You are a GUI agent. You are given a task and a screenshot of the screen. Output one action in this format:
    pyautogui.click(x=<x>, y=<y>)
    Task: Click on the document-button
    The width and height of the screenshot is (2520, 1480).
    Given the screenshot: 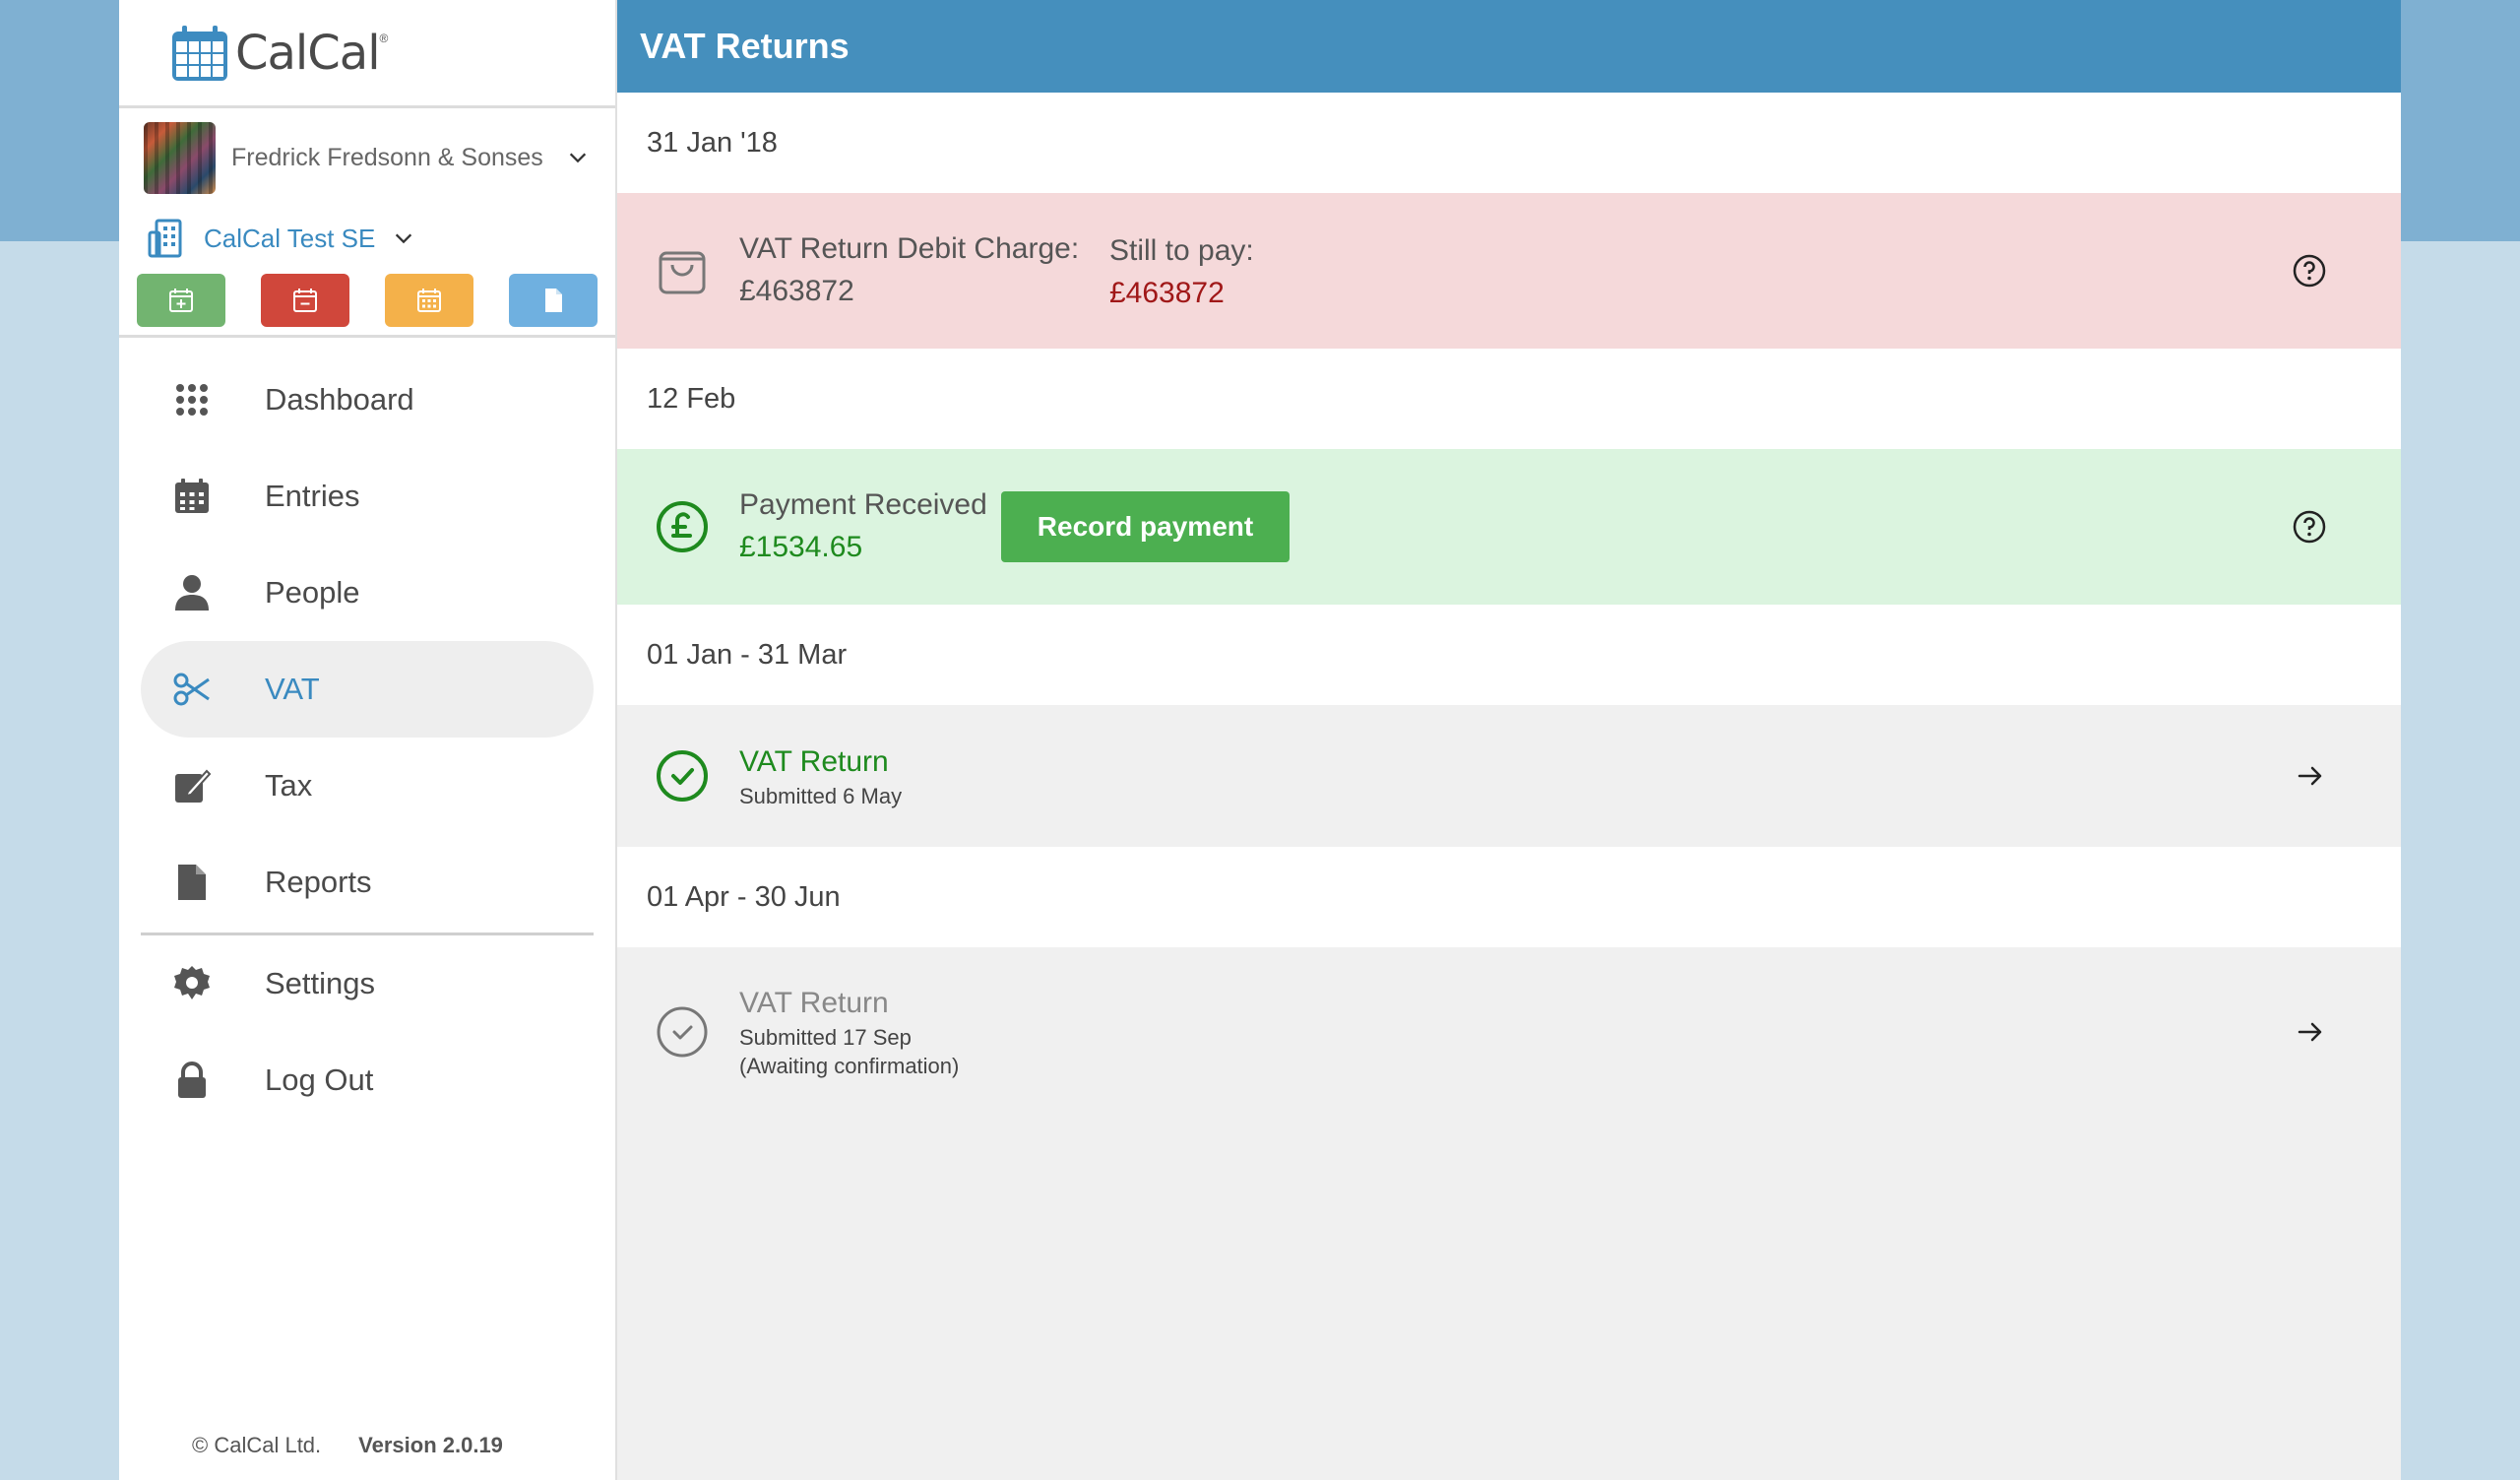 What is the action you would take?
    pyautogui.click(x=553, y=300)
    